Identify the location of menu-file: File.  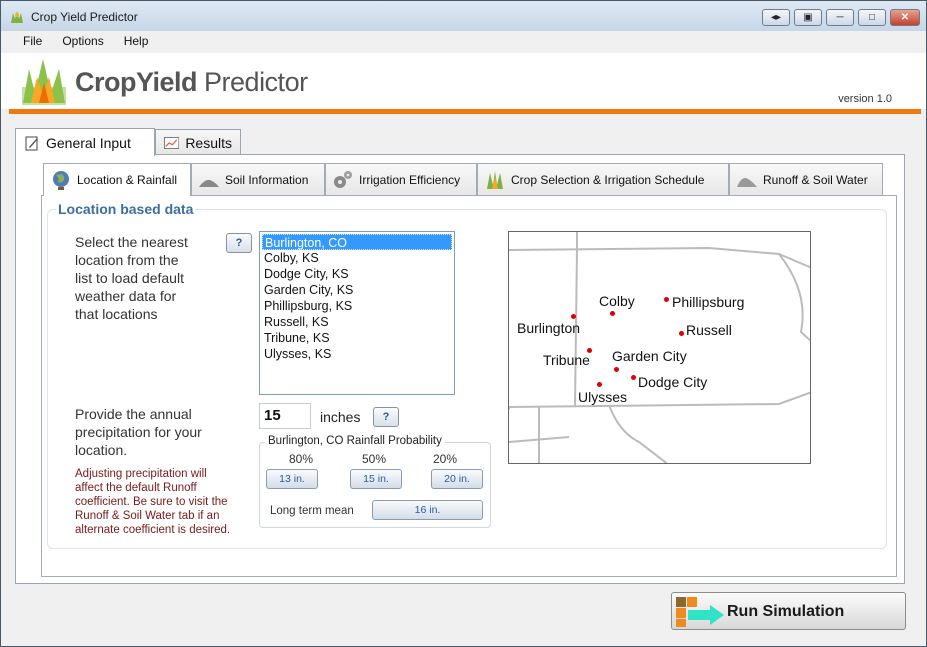
(32, 42).